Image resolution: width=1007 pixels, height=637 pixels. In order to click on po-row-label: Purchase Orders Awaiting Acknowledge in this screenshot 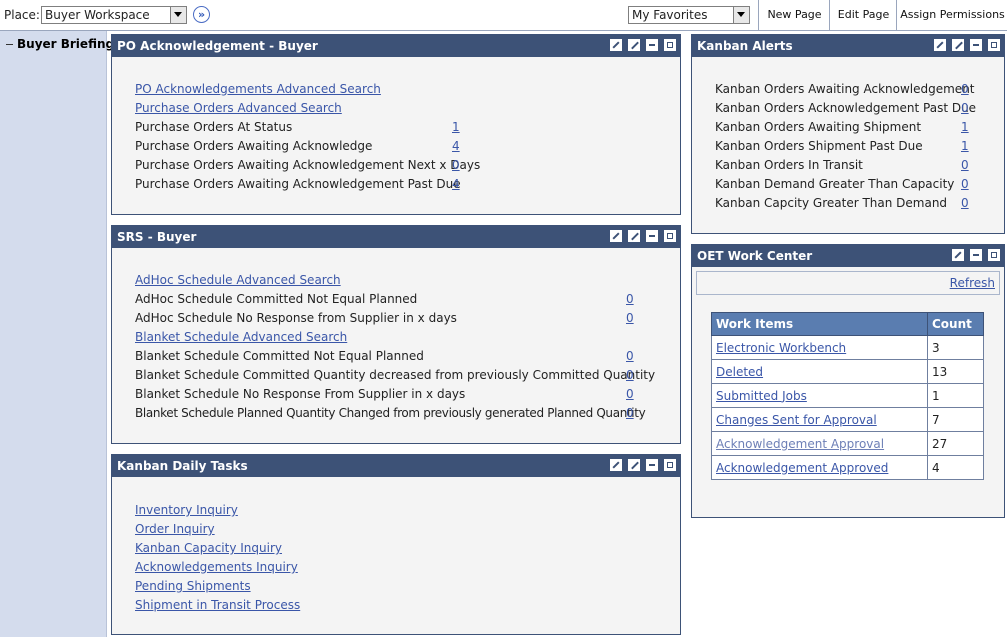, I will do `click(254, 146)`.